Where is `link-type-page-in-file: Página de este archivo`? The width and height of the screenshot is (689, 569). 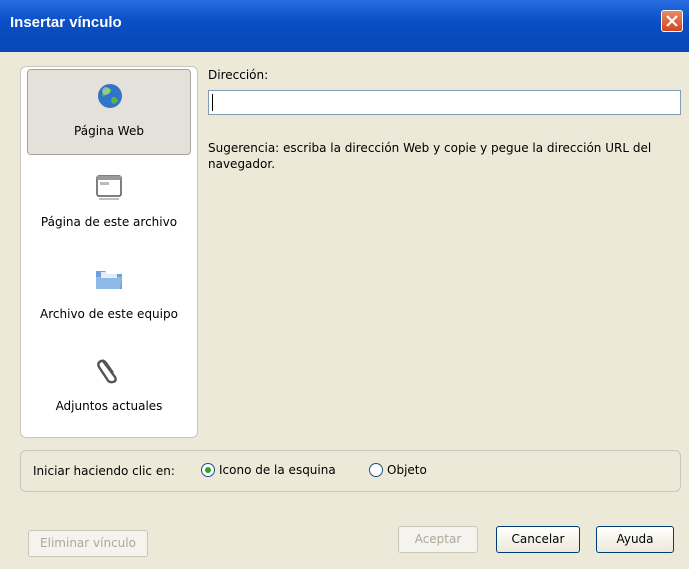
link-type-page-in-file: Página de este archivo is located at coordinates (109, 204).